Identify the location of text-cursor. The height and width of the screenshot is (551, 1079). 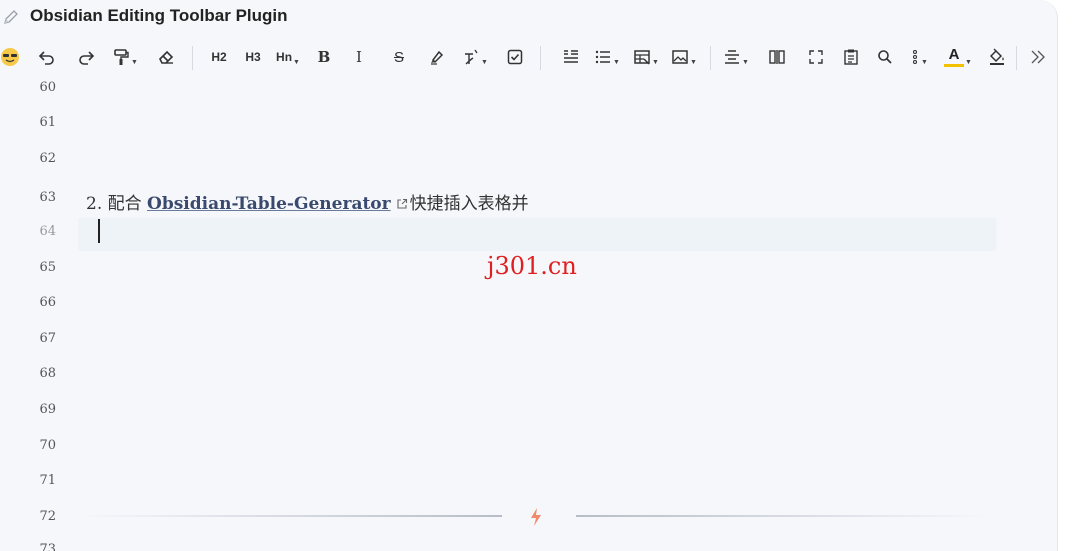
(99, 231).